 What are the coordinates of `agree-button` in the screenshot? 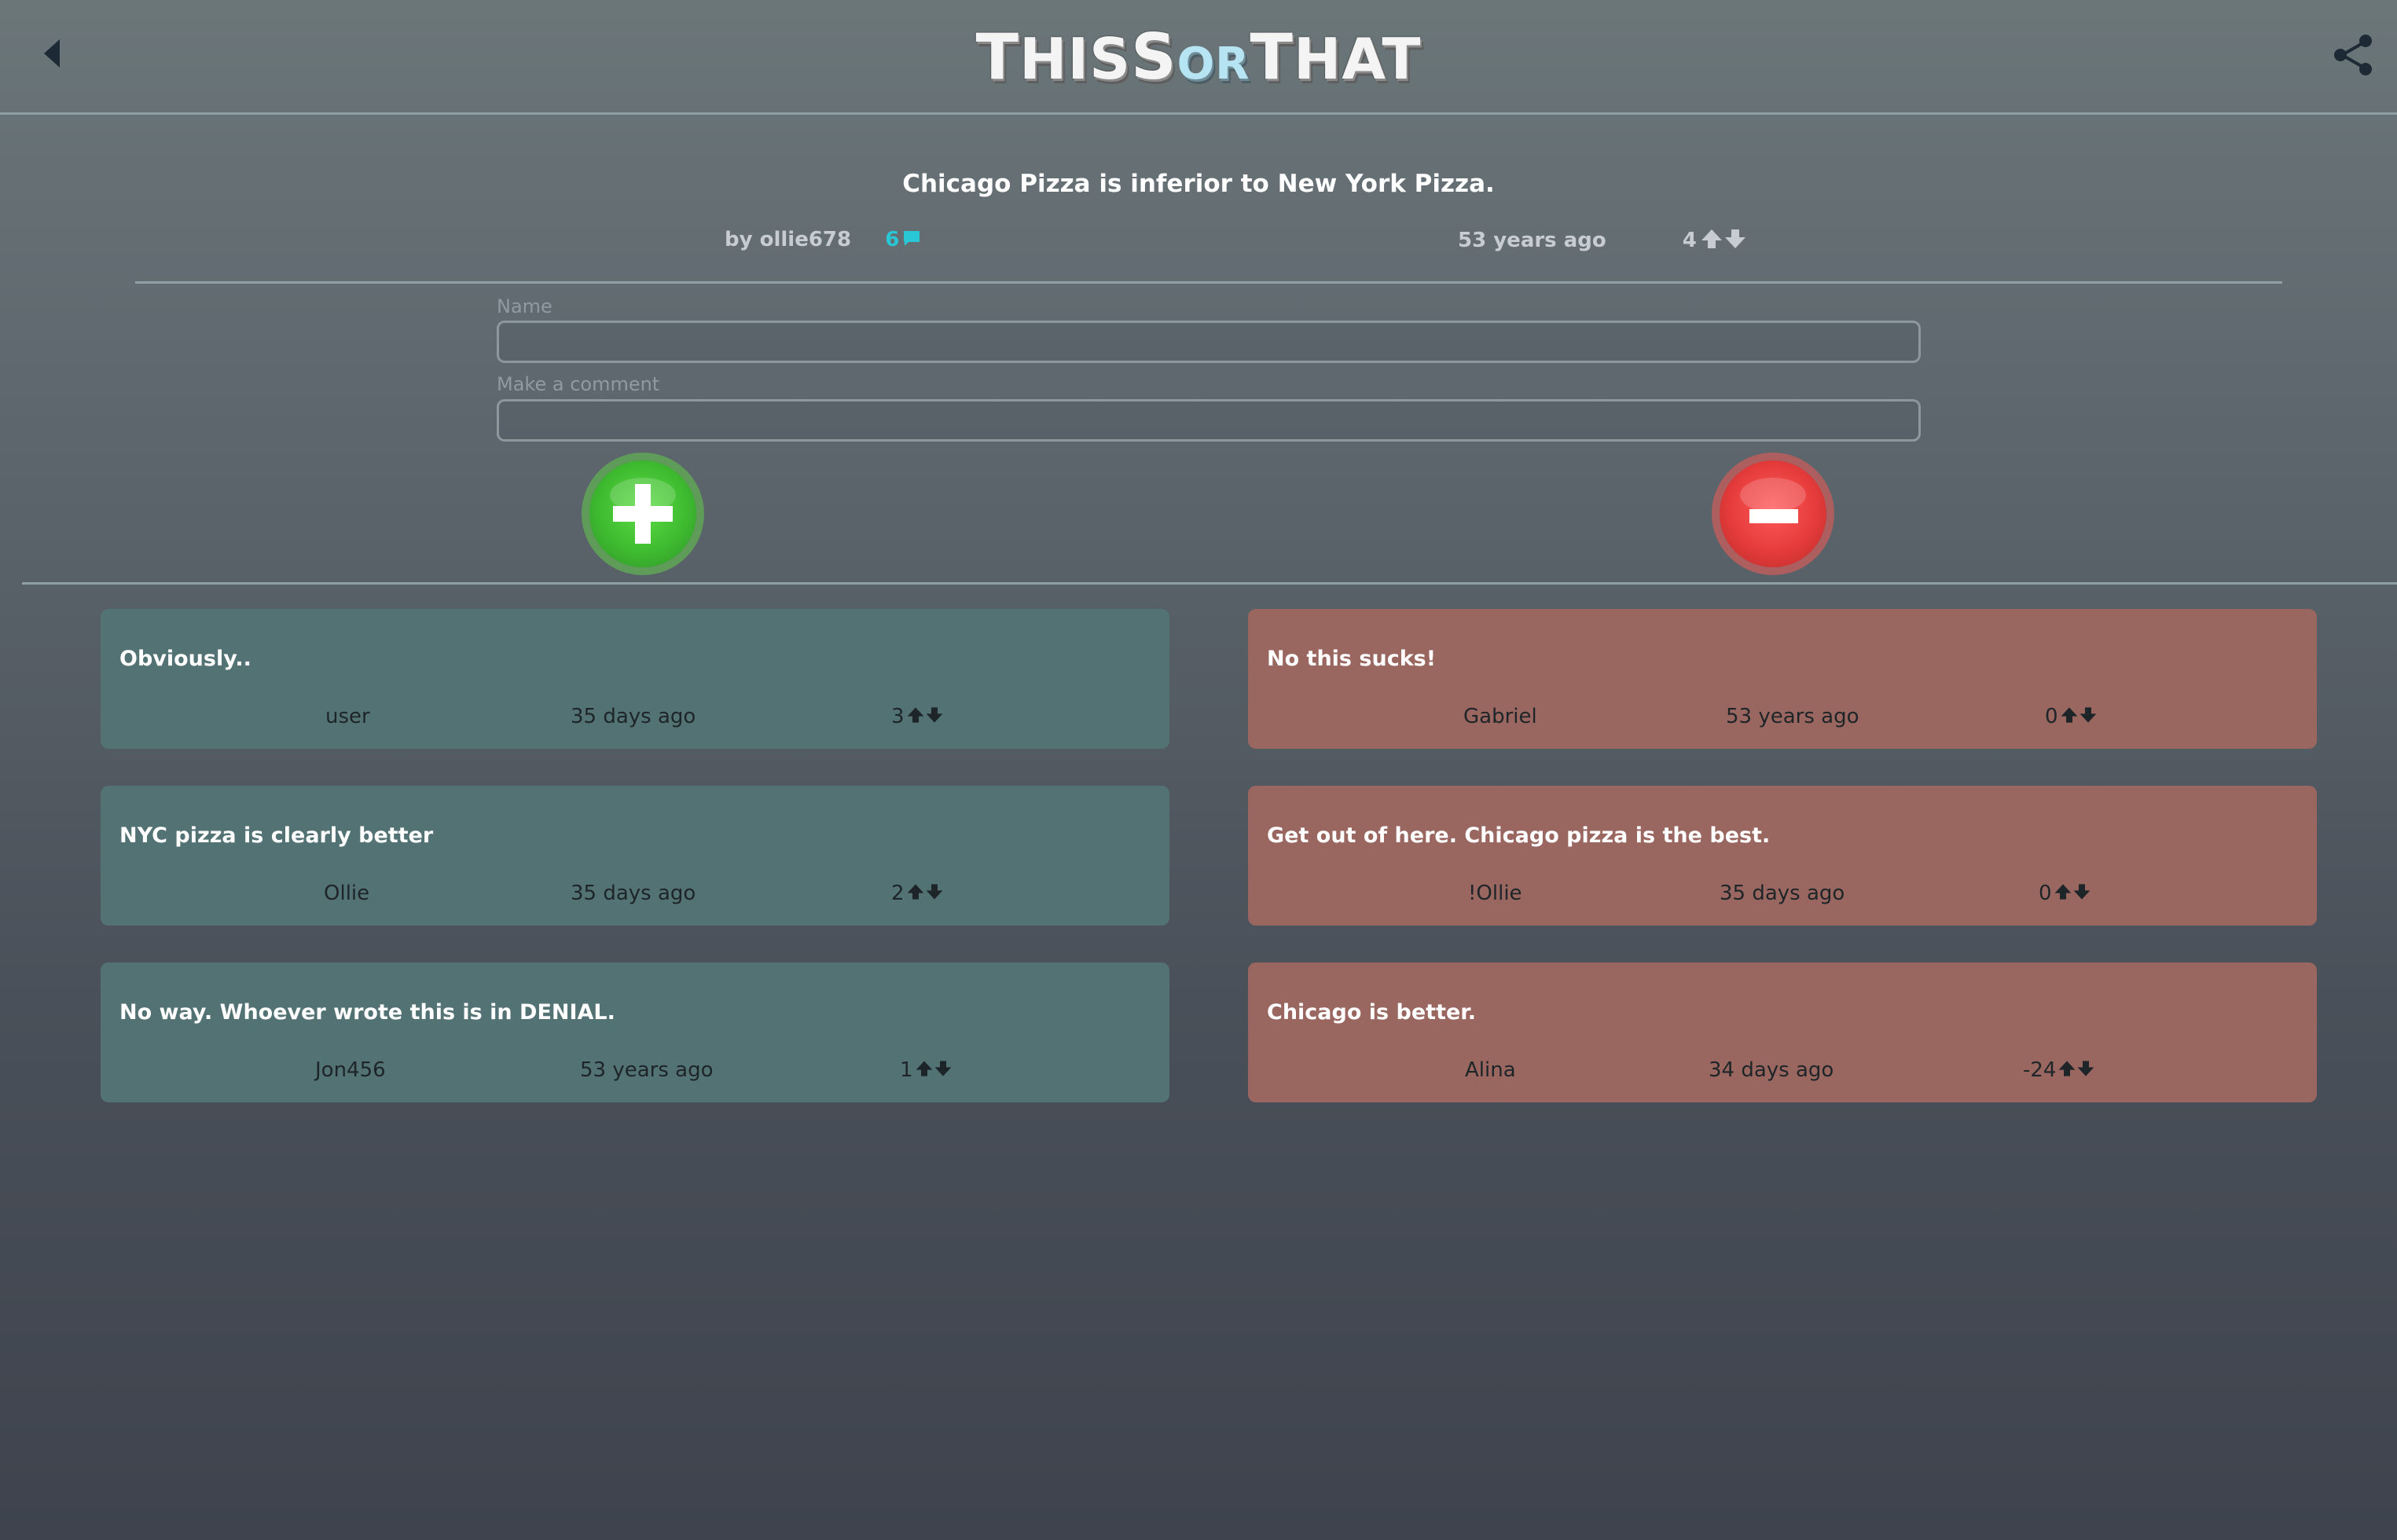 It's located at (642, 513).